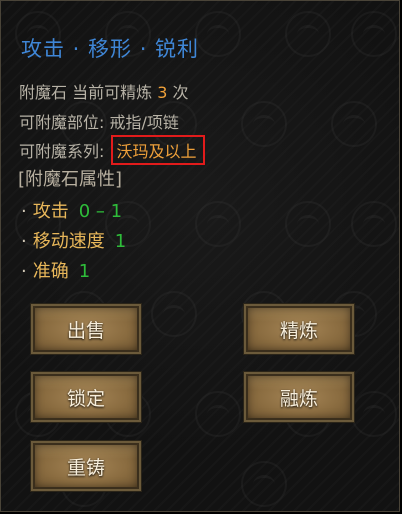 The width and height of the screenshot is (402, 514). I want to click on attribute-row: · 准确 1, so click(55, 270).